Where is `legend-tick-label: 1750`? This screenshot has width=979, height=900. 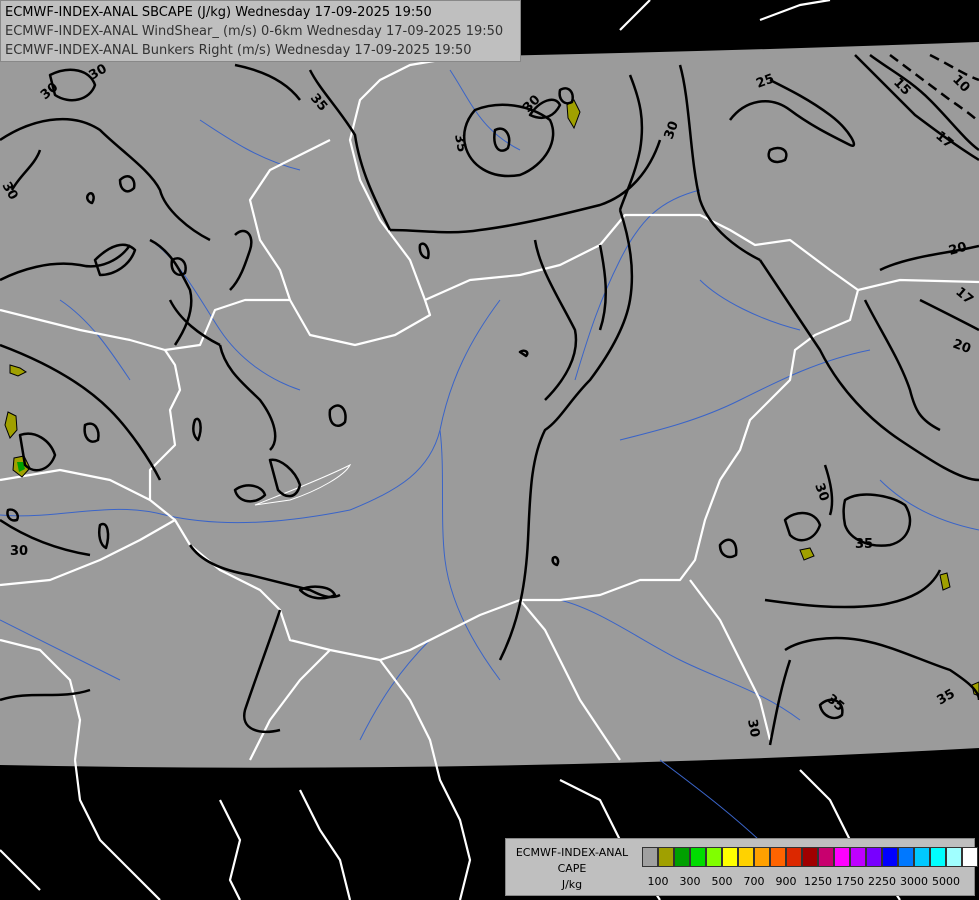 legend-tick-label: 1750 is located at coordinates (850, 881).